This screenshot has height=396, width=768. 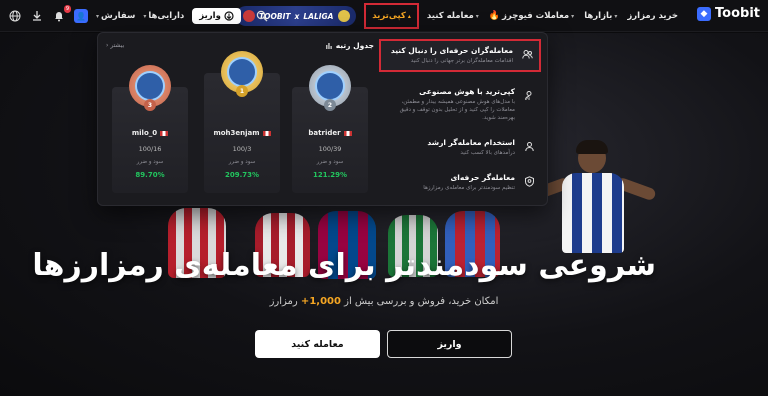 What do you see at coordinates (150, 149) in the screenshot?
I see `trader-ratio: 100/16` at bounding box center [150, 149].